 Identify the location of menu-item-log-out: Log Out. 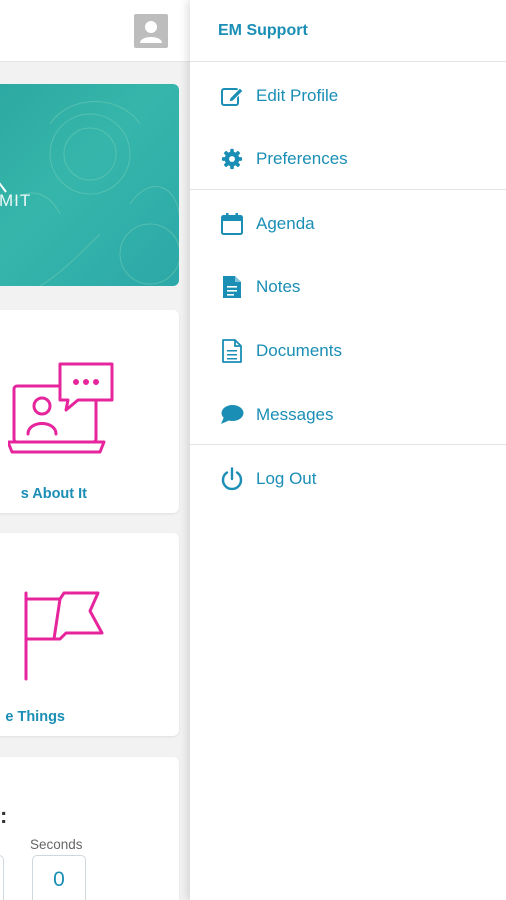
(348, 479).